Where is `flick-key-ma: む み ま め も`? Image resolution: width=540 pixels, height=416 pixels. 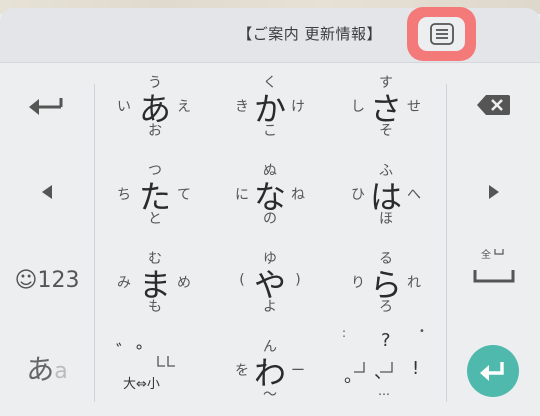 flick-key-ma: む み ま め も is located at coordinates (155, 288).